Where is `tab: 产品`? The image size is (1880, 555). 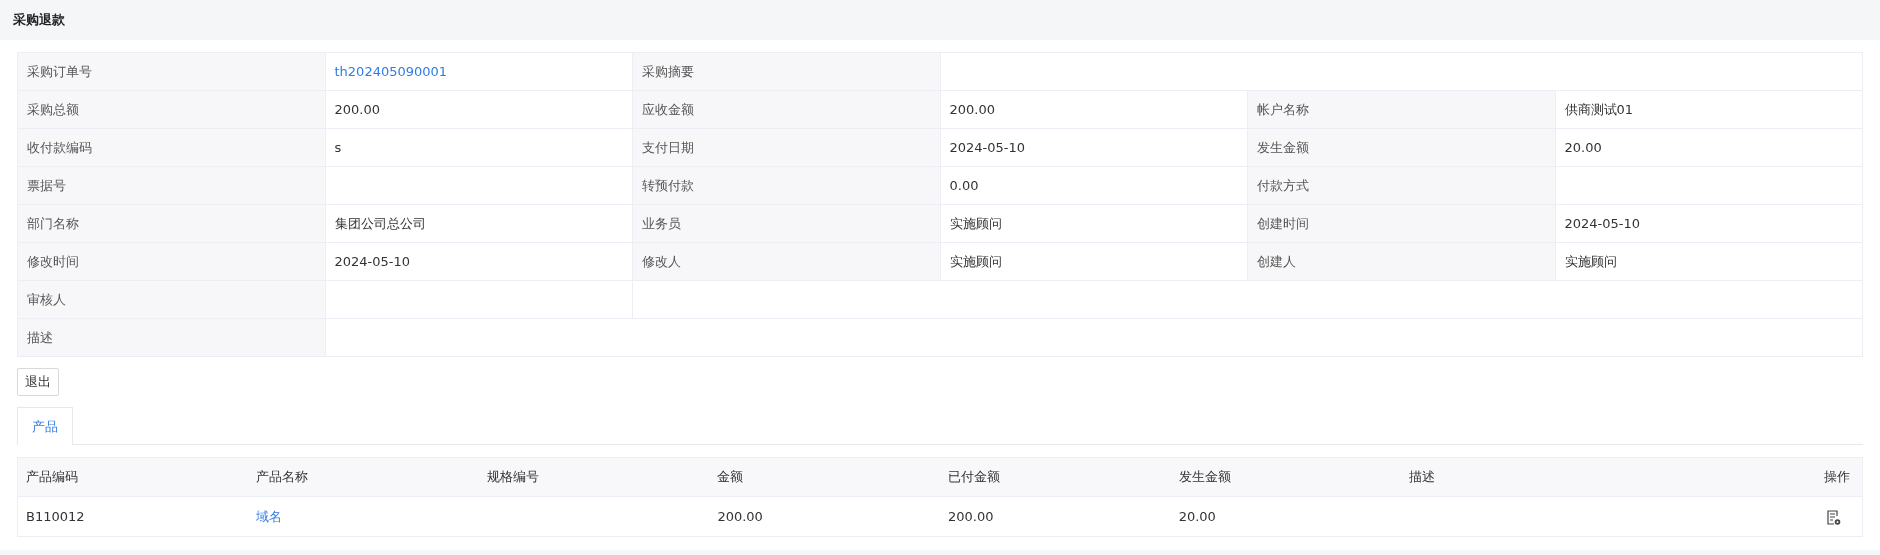
tab: 产品 is located at coordinates (45, 425).